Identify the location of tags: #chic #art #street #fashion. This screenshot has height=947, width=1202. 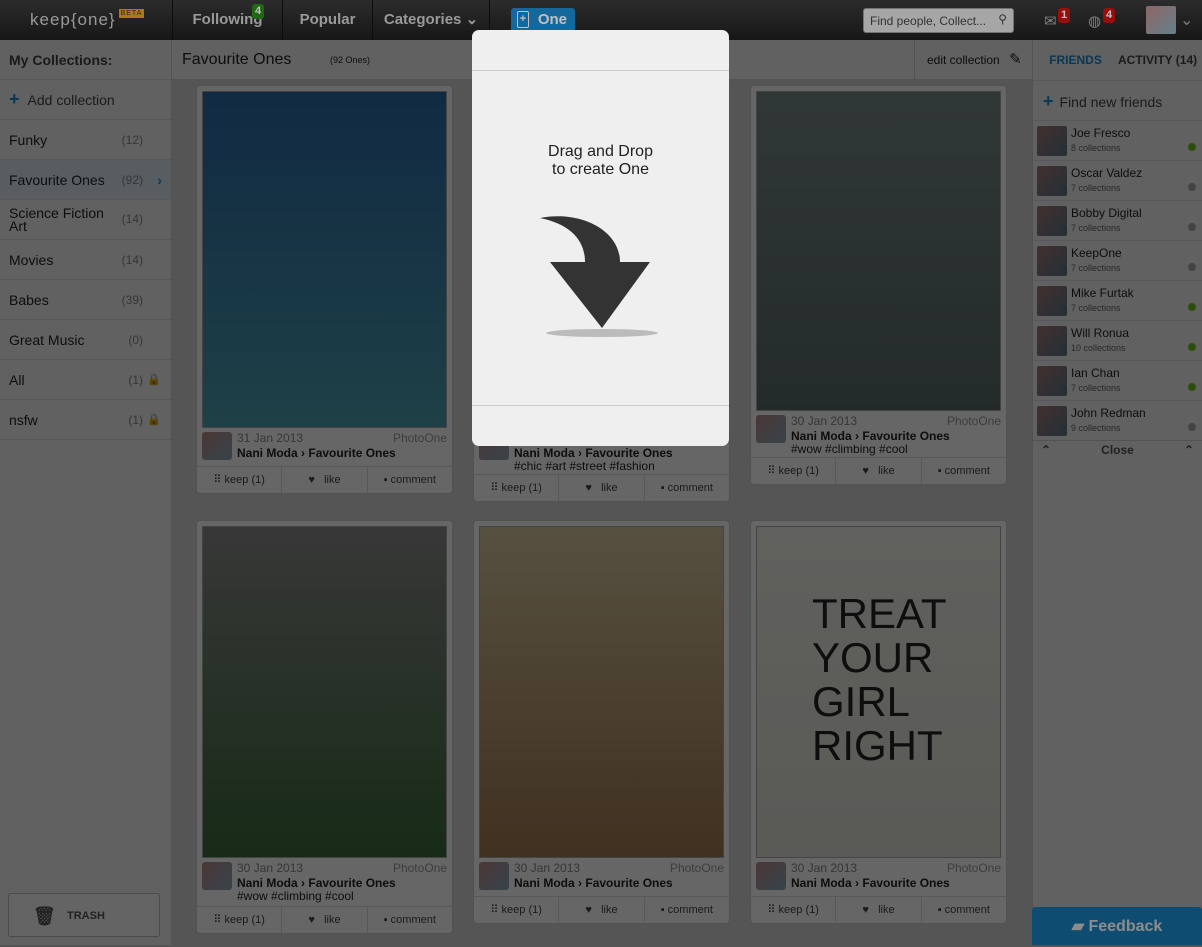
(584, 466).